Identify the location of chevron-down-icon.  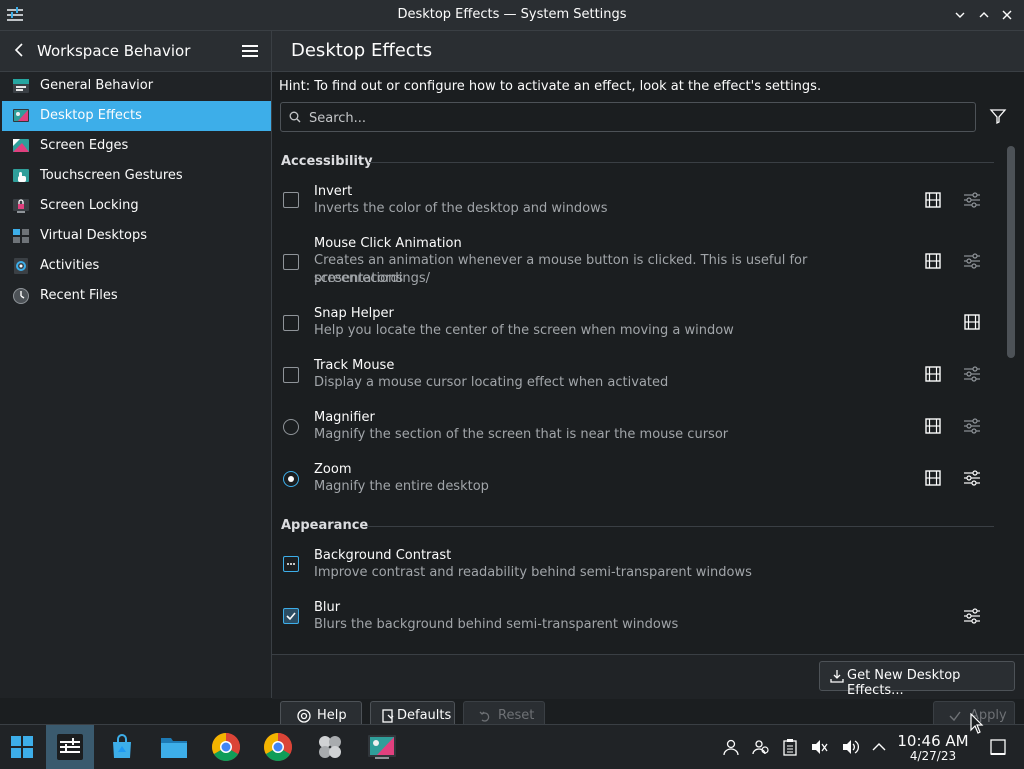
(960, 15).